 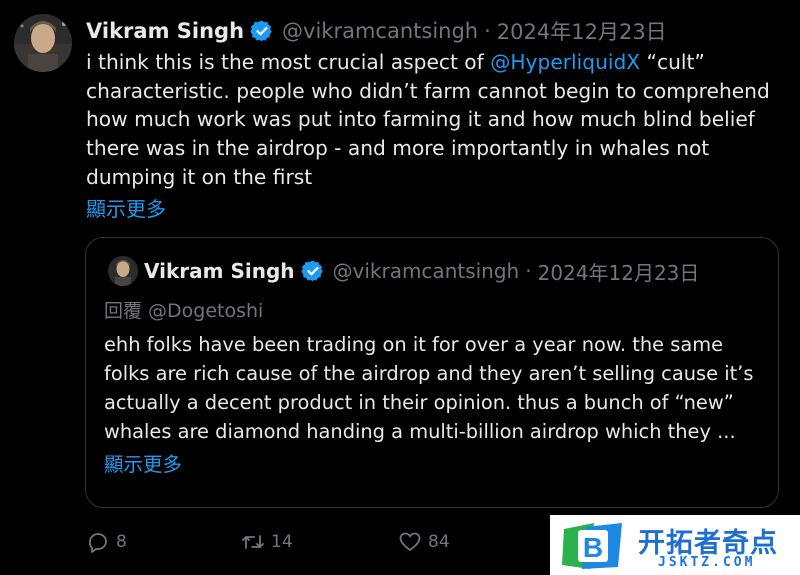 I want to click on heart-icon, so click(x=410, y=541).